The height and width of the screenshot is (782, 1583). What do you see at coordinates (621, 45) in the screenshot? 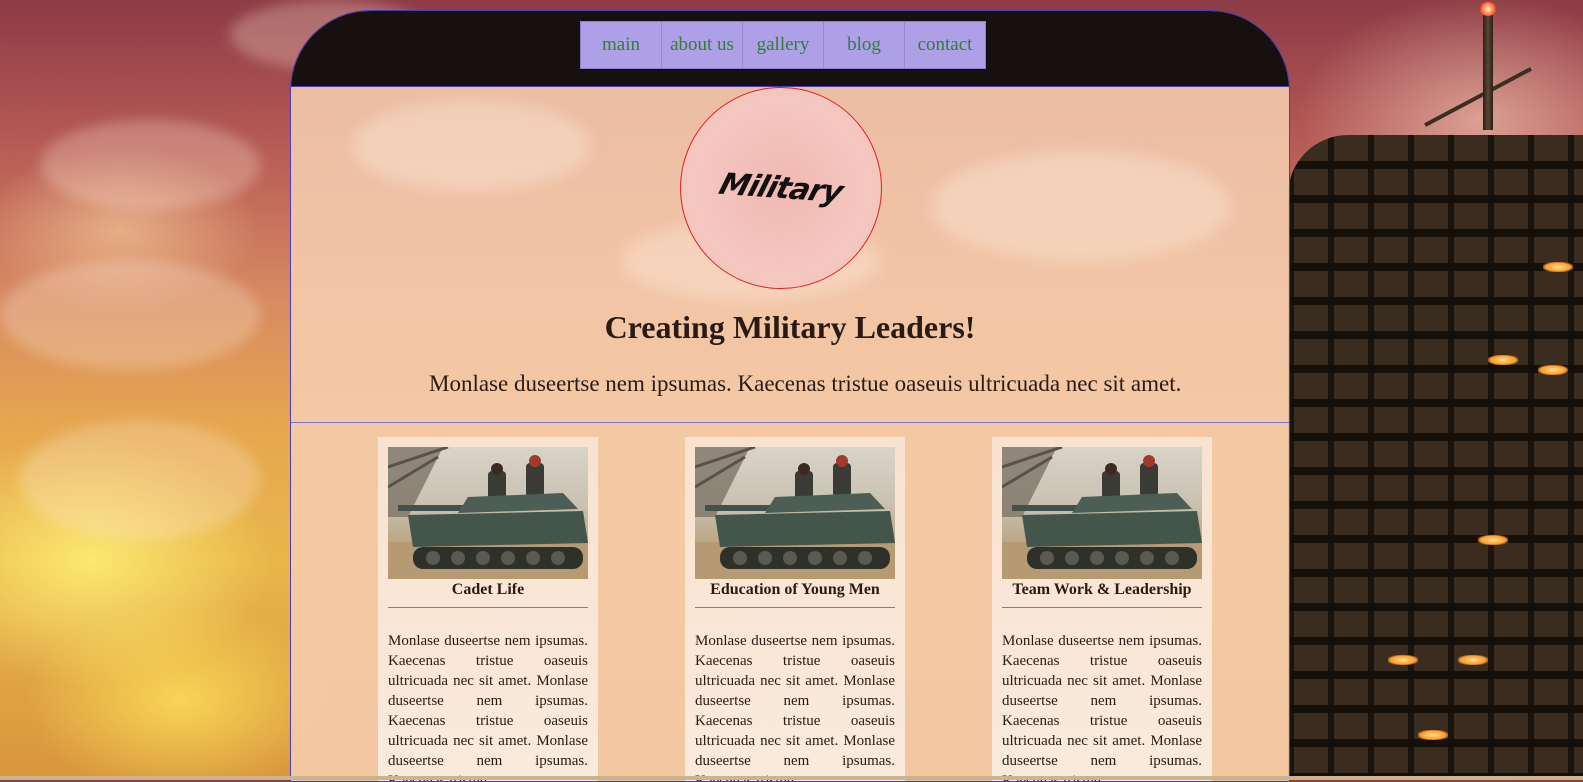
I see `nav-item-main: main` at bounding box center [621, 45].